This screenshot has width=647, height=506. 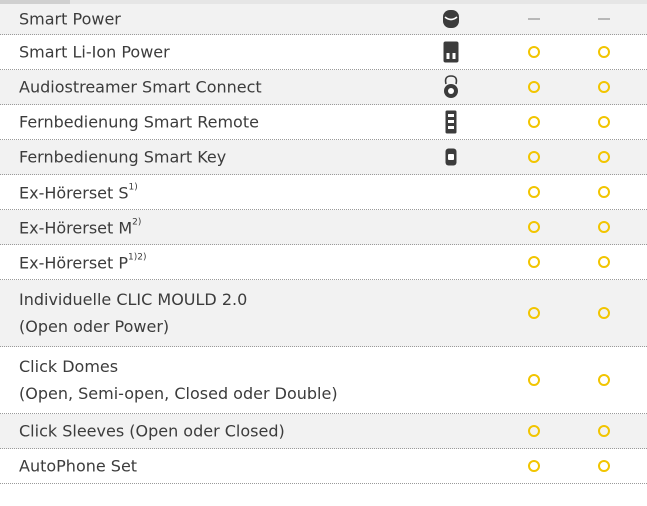 I want to click on remote-control-icon, so click(x=451, y=122).